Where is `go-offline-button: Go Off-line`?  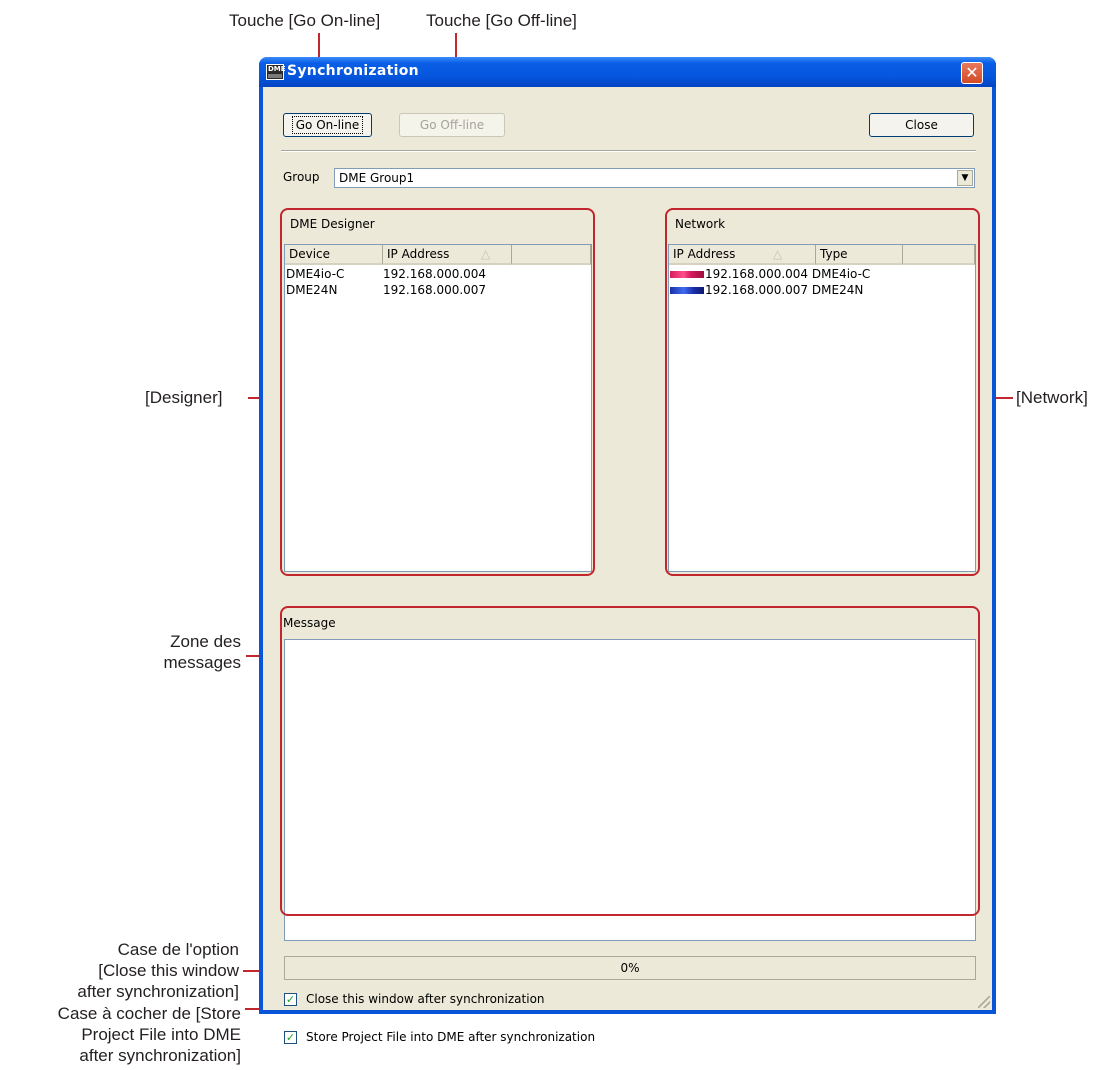
go-offline-button: Go Off-line is located at coordinates (452, 125).